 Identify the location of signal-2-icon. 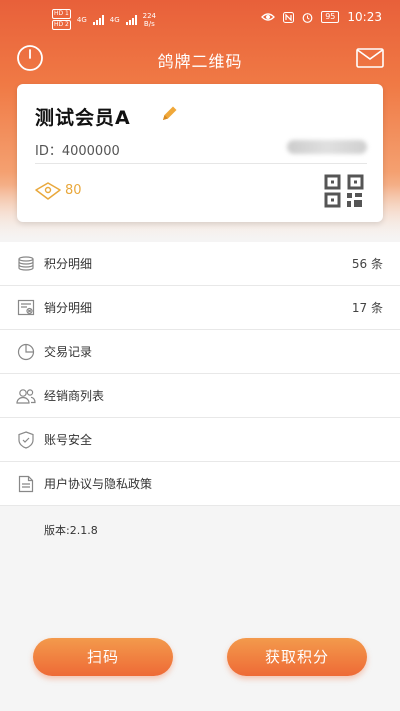
(131, 19).